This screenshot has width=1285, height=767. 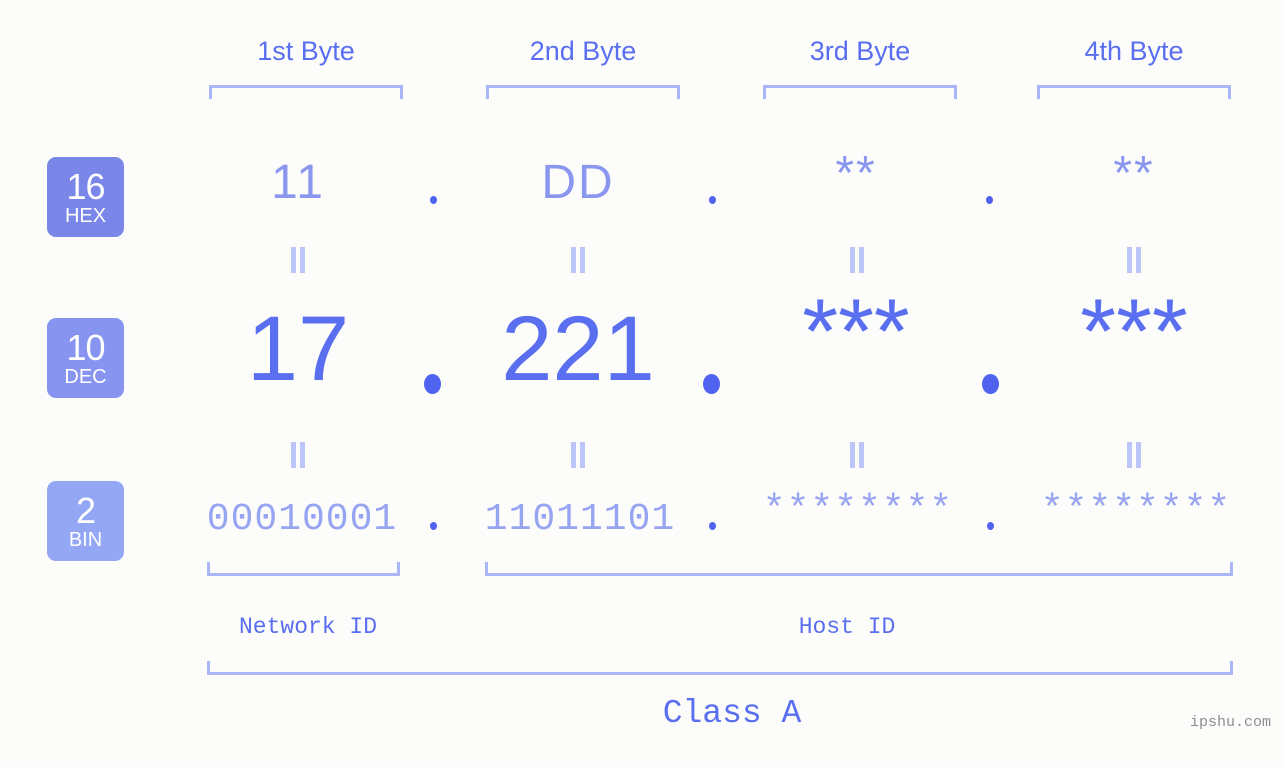 I want to click on class-label: Class A, so click(x=732, y=713).